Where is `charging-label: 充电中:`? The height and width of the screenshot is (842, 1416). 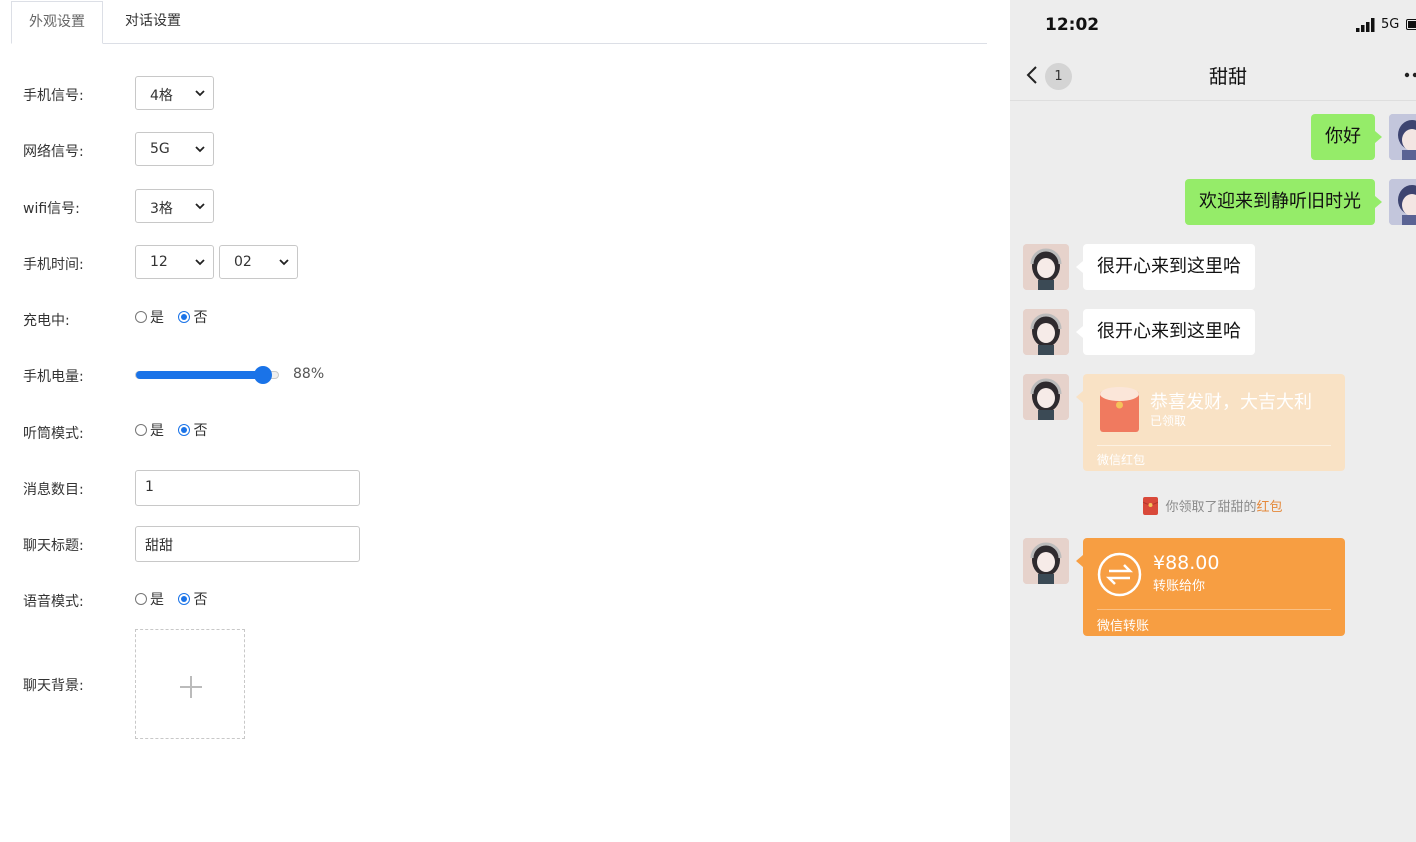
charging-label: 充电中: is located at coordinates (46, 321).